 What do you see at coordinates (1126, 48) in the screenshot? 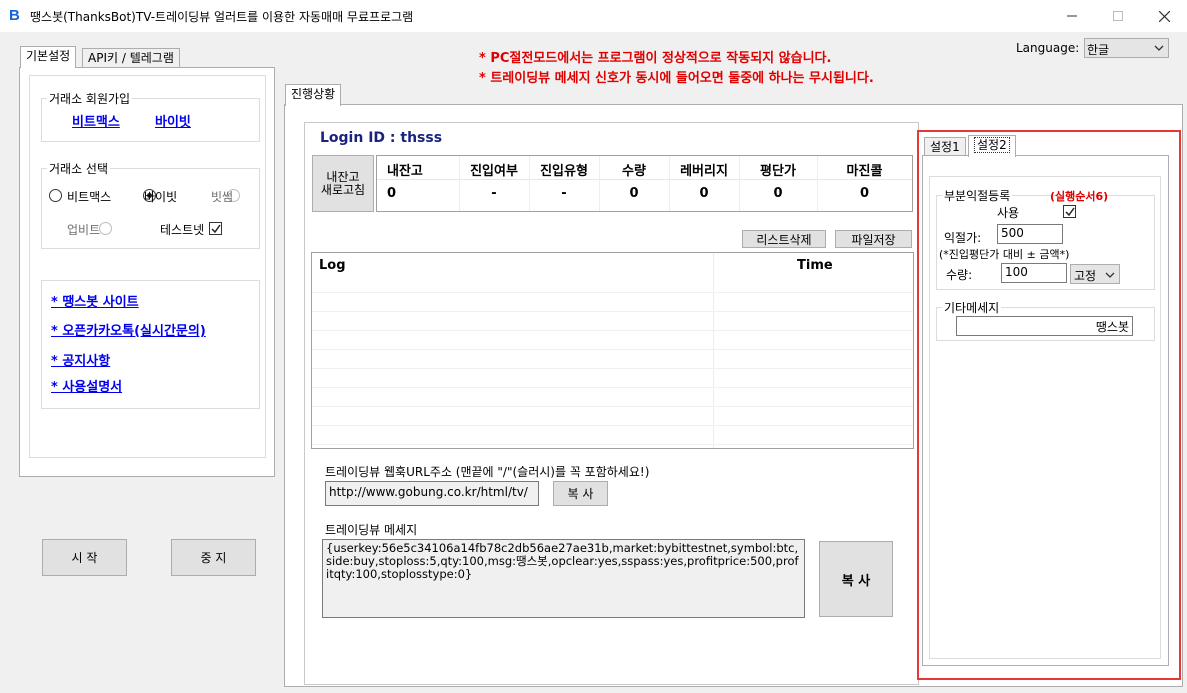
I see `language-select: 한글` at bounding box center [1126, 48].